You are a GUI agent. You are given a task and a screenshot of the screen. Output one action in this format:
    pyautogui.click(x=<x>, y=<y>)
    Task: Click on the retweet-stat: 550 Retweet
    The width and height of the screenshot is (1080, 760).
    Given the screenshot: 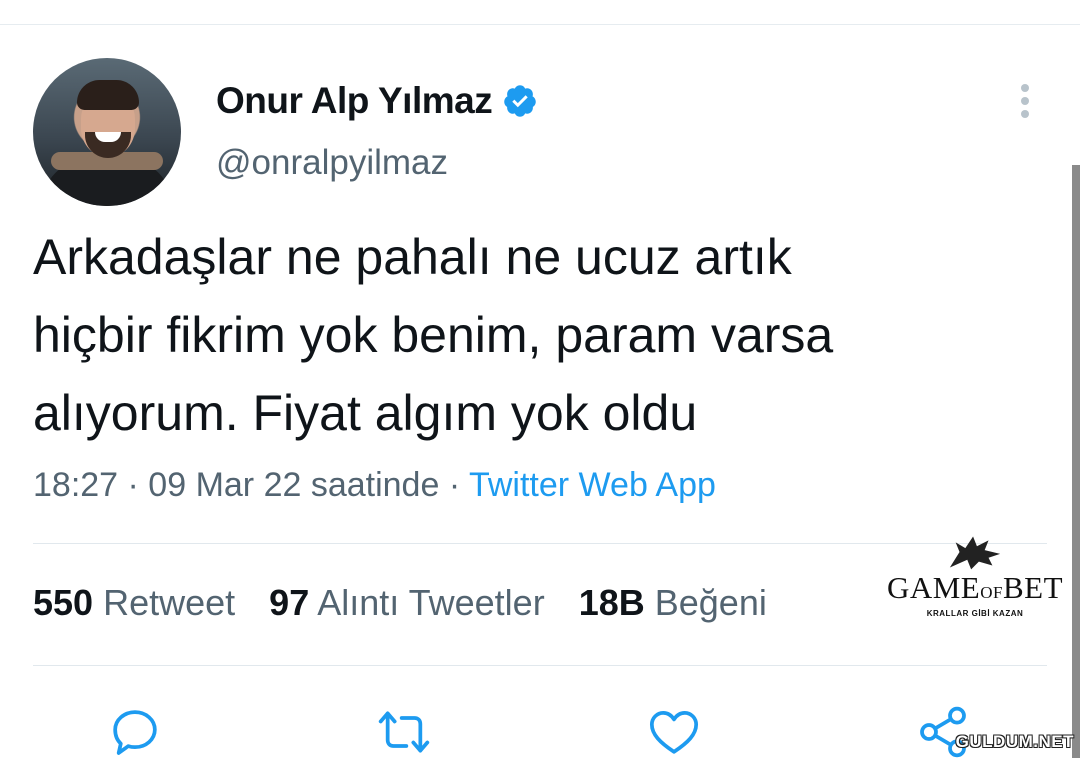 What is the action you would take?
    pyautogui.click(x=134, y=603)
    